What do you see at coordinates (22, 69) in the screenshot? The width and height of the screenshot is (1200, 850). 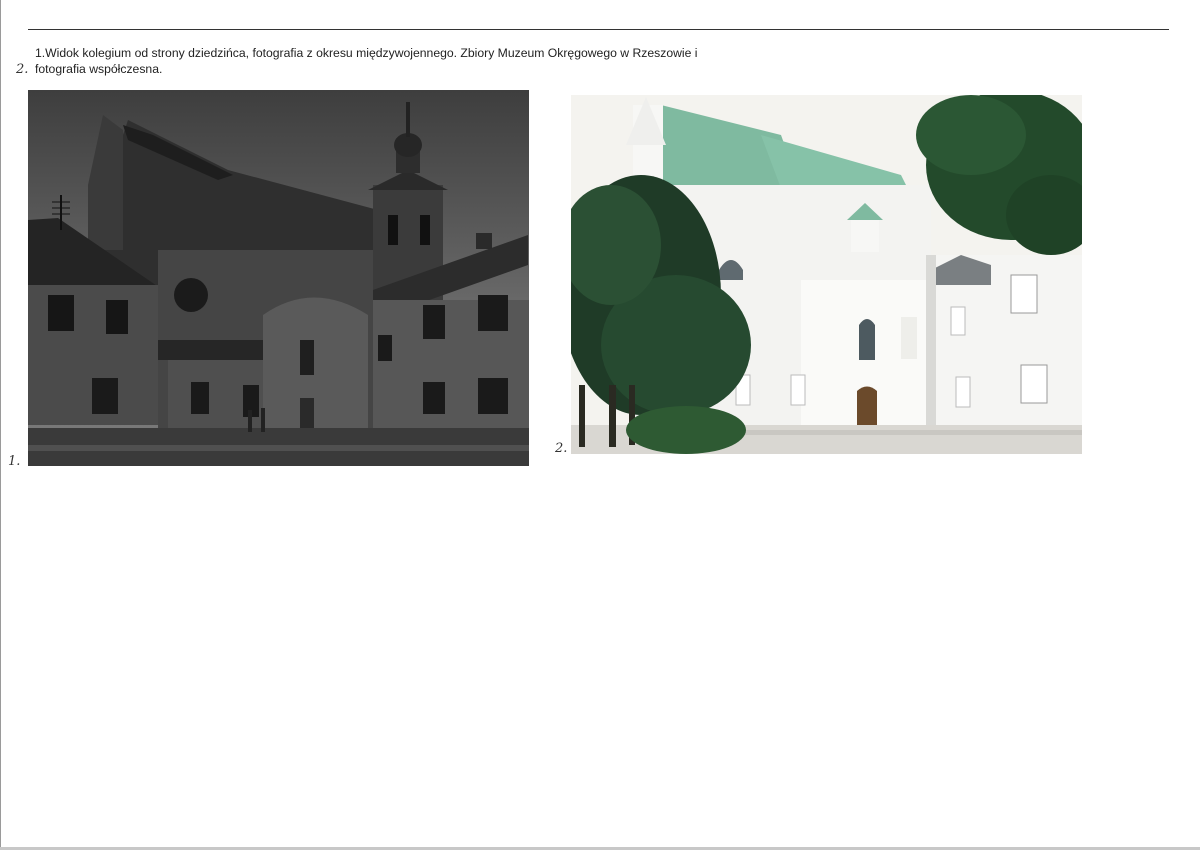 I see `handwritten-caption-number: 2.` at bounding box center [22, 69].